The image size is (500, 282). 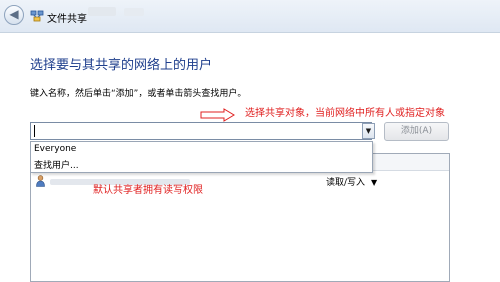 What do you see at coordinates (346, 183) in the screenshot?
I see `permission-level: 读取/写入` at bounding box center [346, 183].